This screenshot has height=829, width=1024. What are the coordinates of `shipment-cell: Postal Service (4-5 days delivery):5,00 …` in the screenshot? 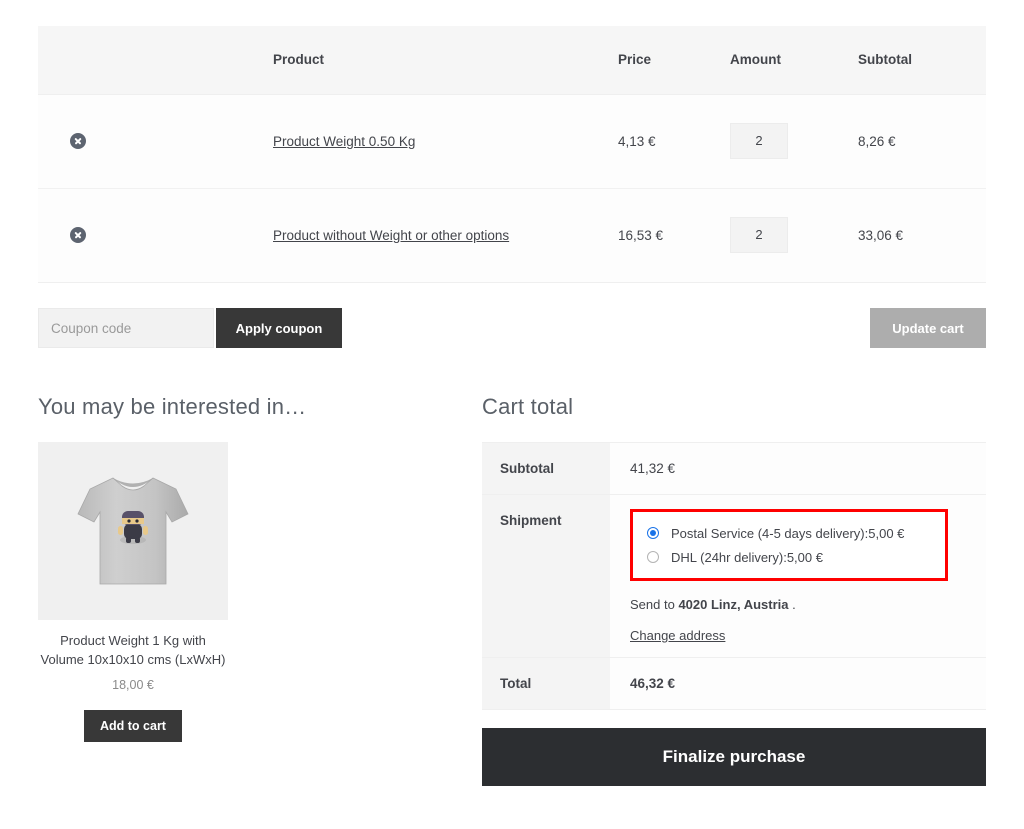 It's located at (798, 576).